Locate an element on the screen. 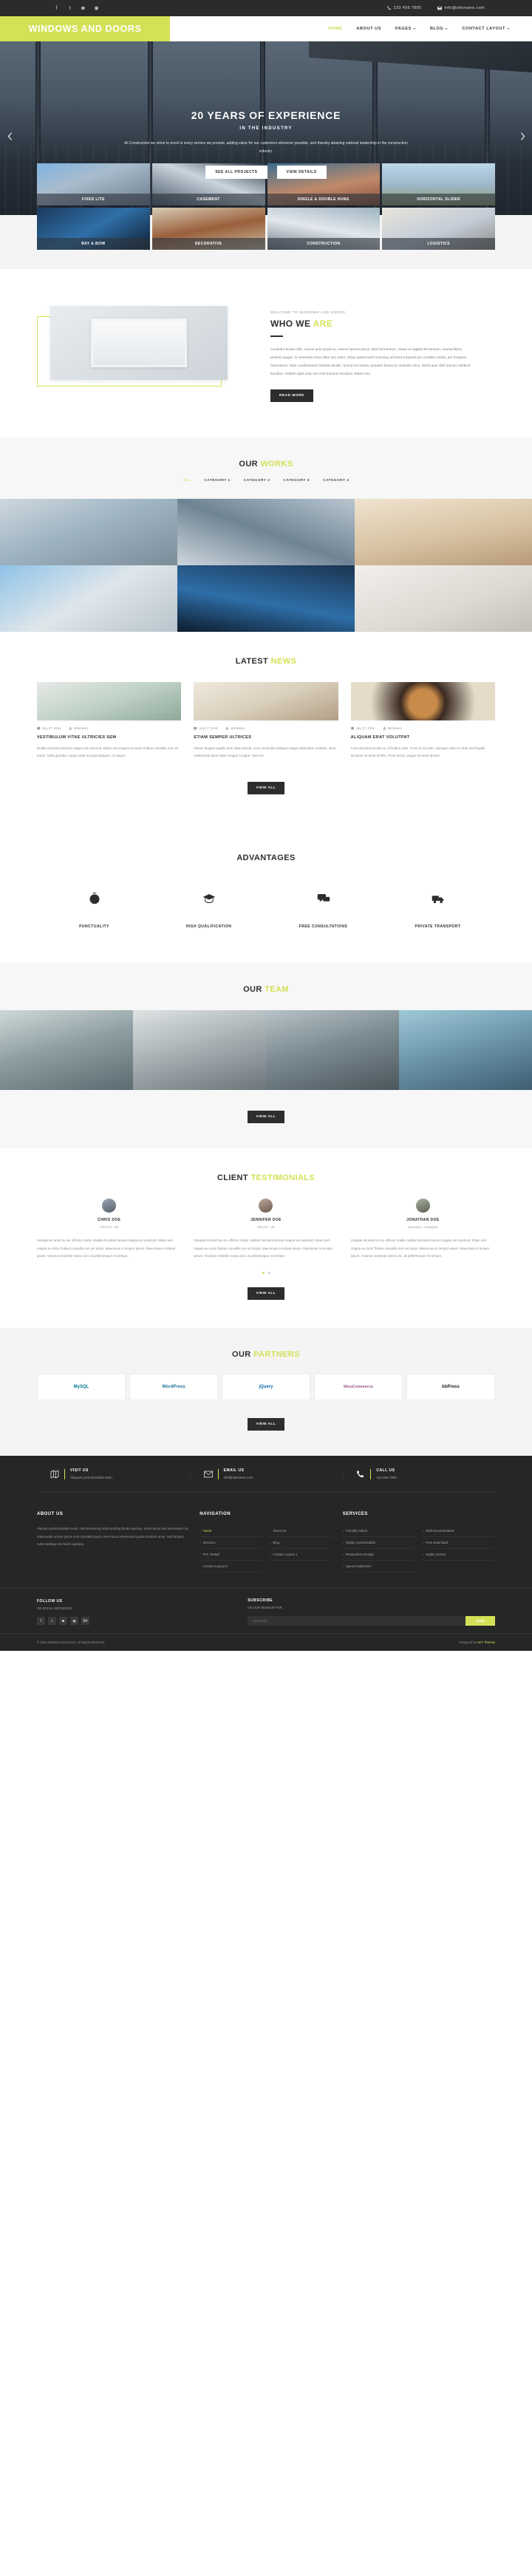  graduation-cap-icon is located at coordinates (208, 899).